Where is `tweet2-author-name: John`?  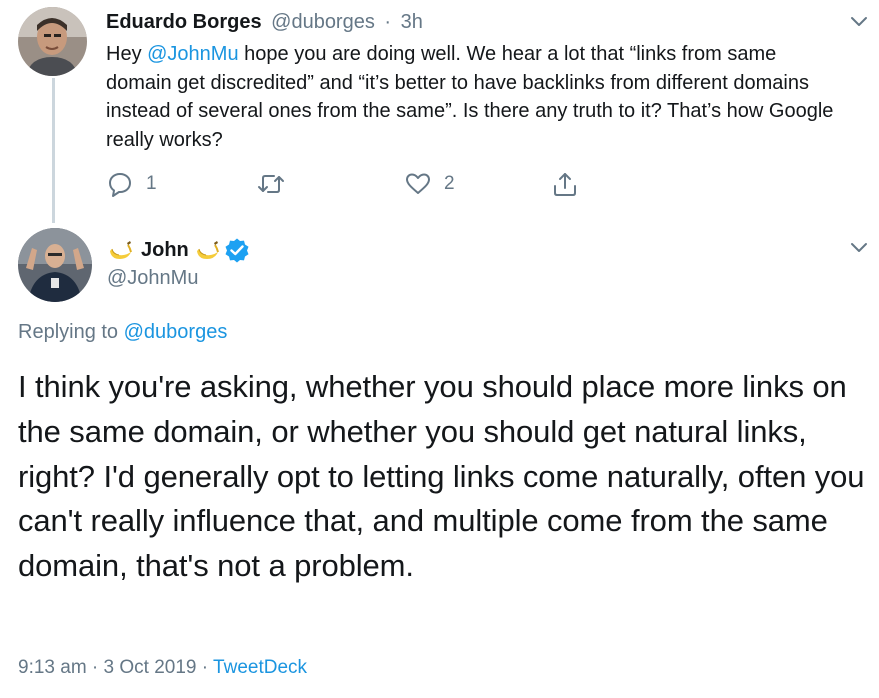
tweet2-author-name: John is located at coordinates (165, 250).